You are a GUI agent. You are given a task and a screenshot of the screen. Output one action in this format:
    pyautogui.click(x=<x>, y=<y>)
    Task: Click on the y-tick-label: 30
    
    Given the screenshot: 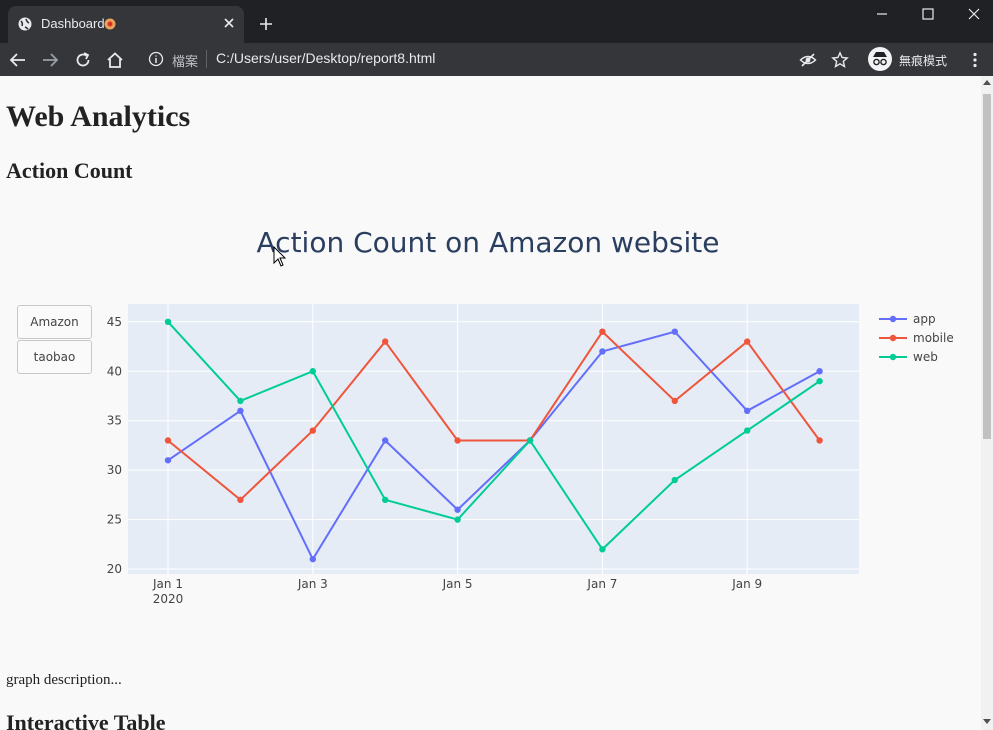 What is the action you would take?
    pyautogui.click(x=114, y=470)
    